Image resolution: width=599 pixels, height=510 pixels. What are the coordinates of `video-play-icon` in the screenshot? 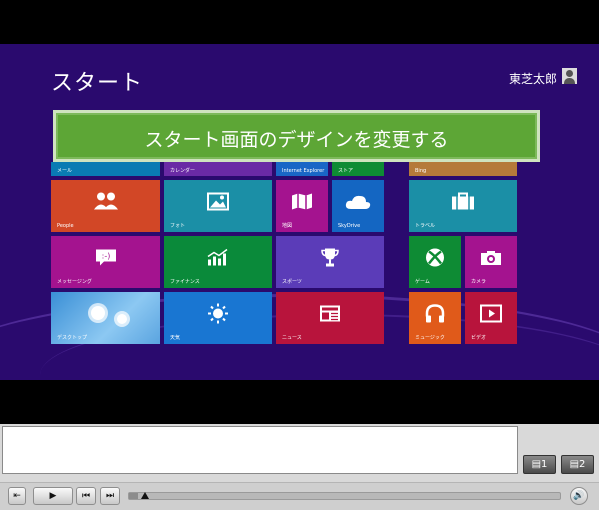 It's located at (491, 314).